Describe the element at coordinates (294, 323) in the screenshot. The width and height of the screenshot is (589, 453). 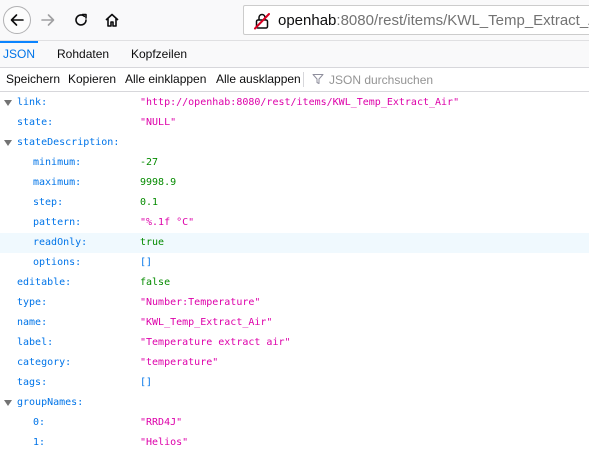
I see `json-row: name: "KWL_Temp_Extract_Air"` at that location.